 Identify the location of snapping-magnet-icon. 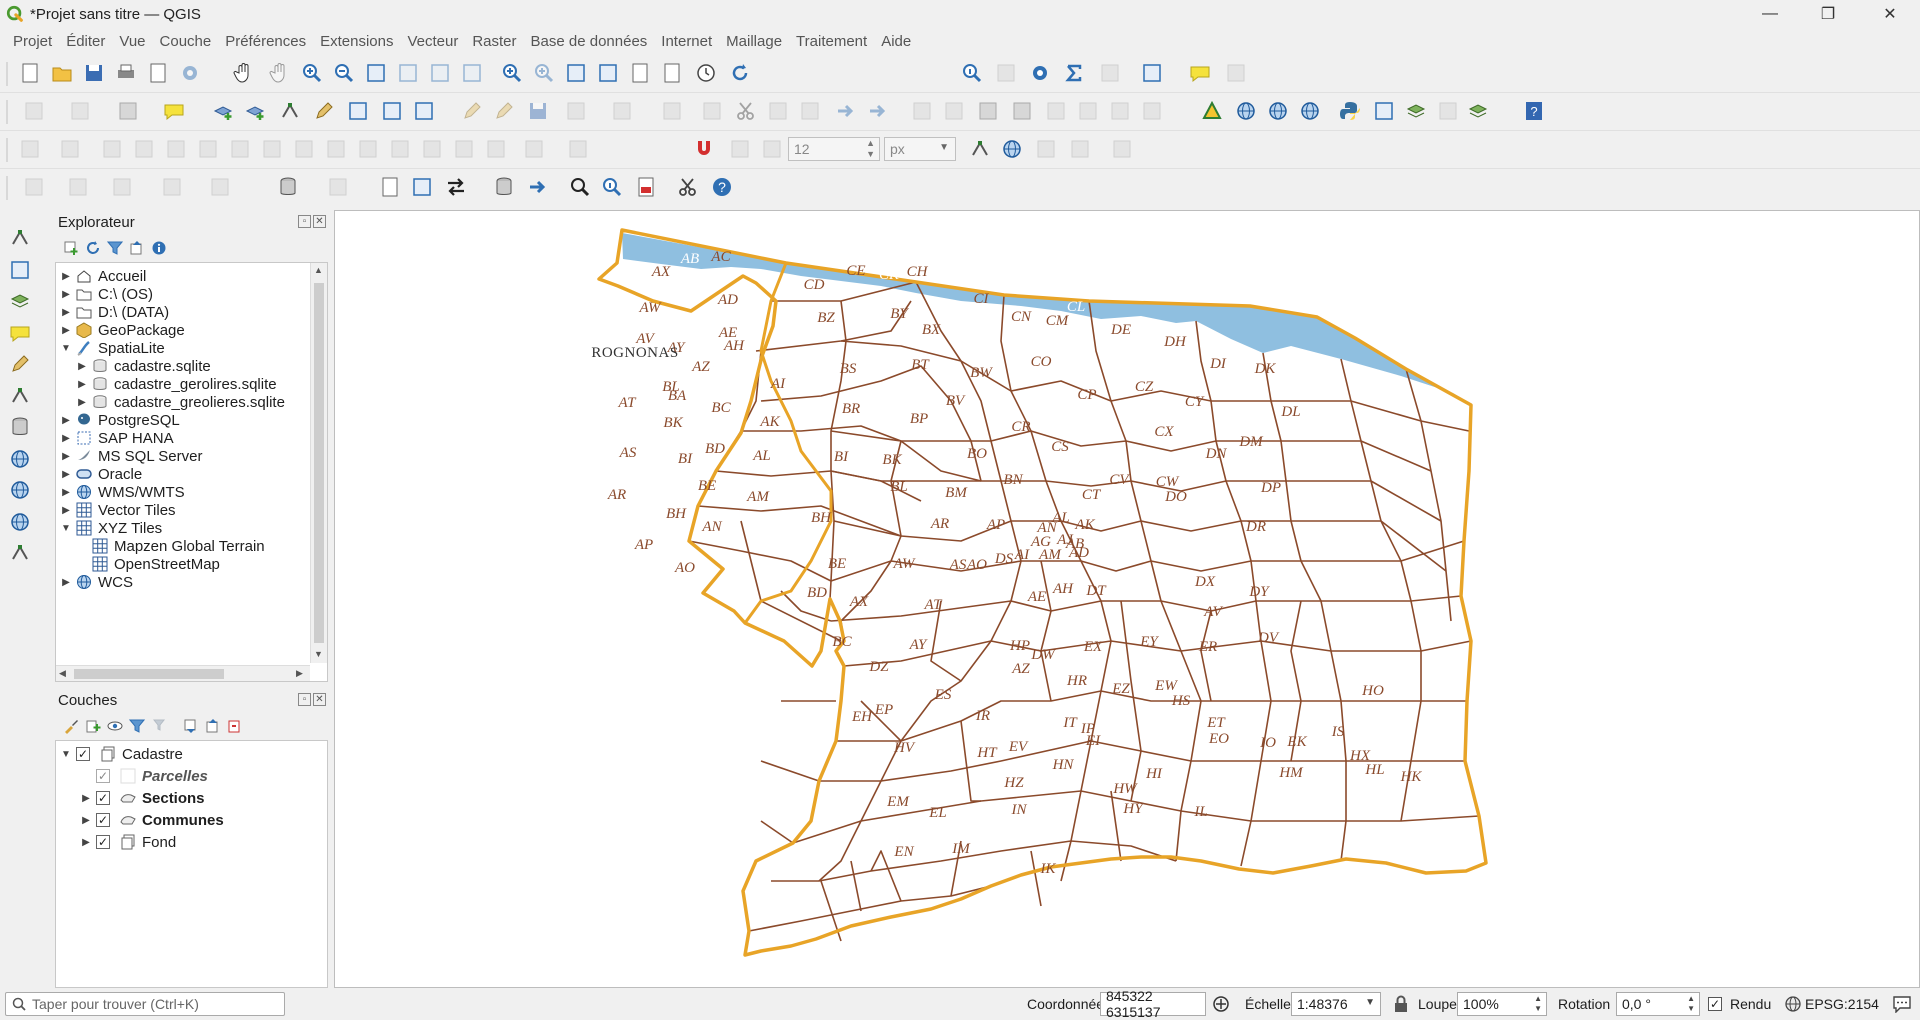
(705, 150).